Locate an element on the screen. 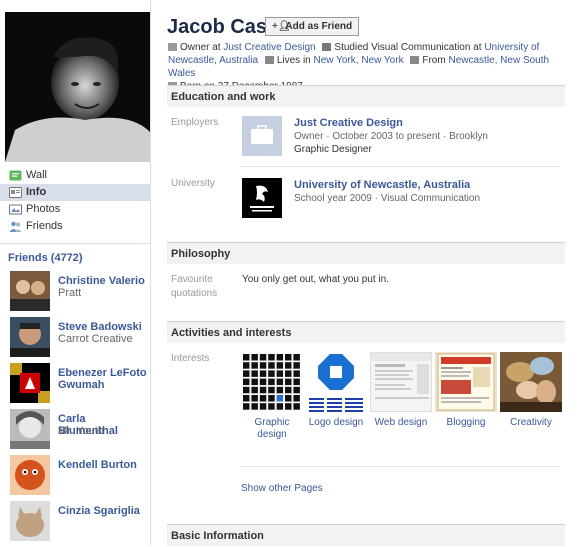 This screenshot has height=547, width=580. interest-label-line1: Graphic is located at coordinates (272, 422).